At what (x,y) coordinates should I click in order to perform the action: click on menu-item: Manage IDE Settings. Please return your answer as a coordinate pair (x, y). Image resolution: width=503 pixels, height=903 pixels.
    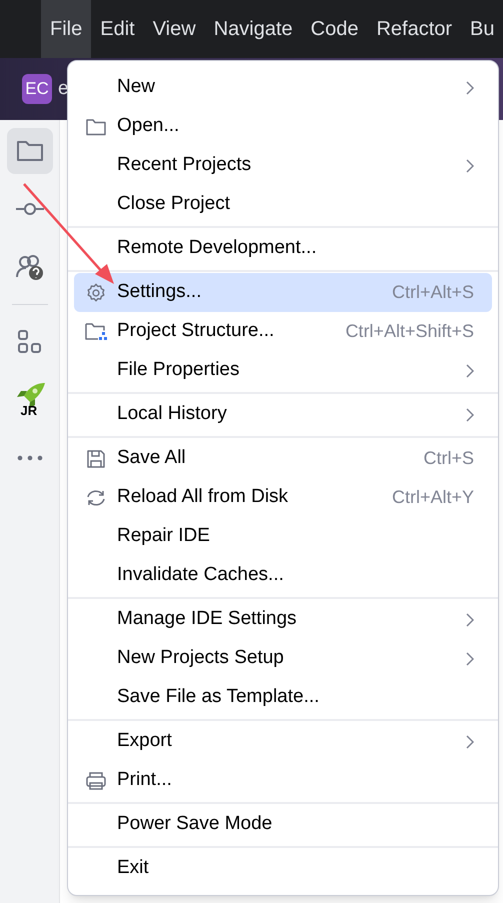
    Looking at the image, I should click on (283, 619).